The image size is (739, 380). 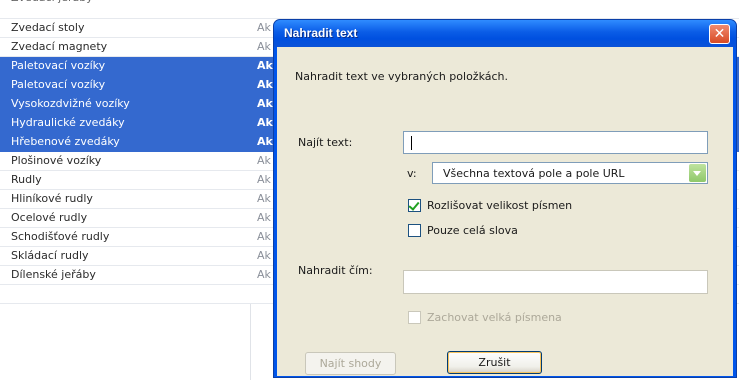 What do you see at coordinates (70, 103) in the screenshot?
I see `list-item-name: Vysokozdvižné vozíky` at bounding box center [70, 103].